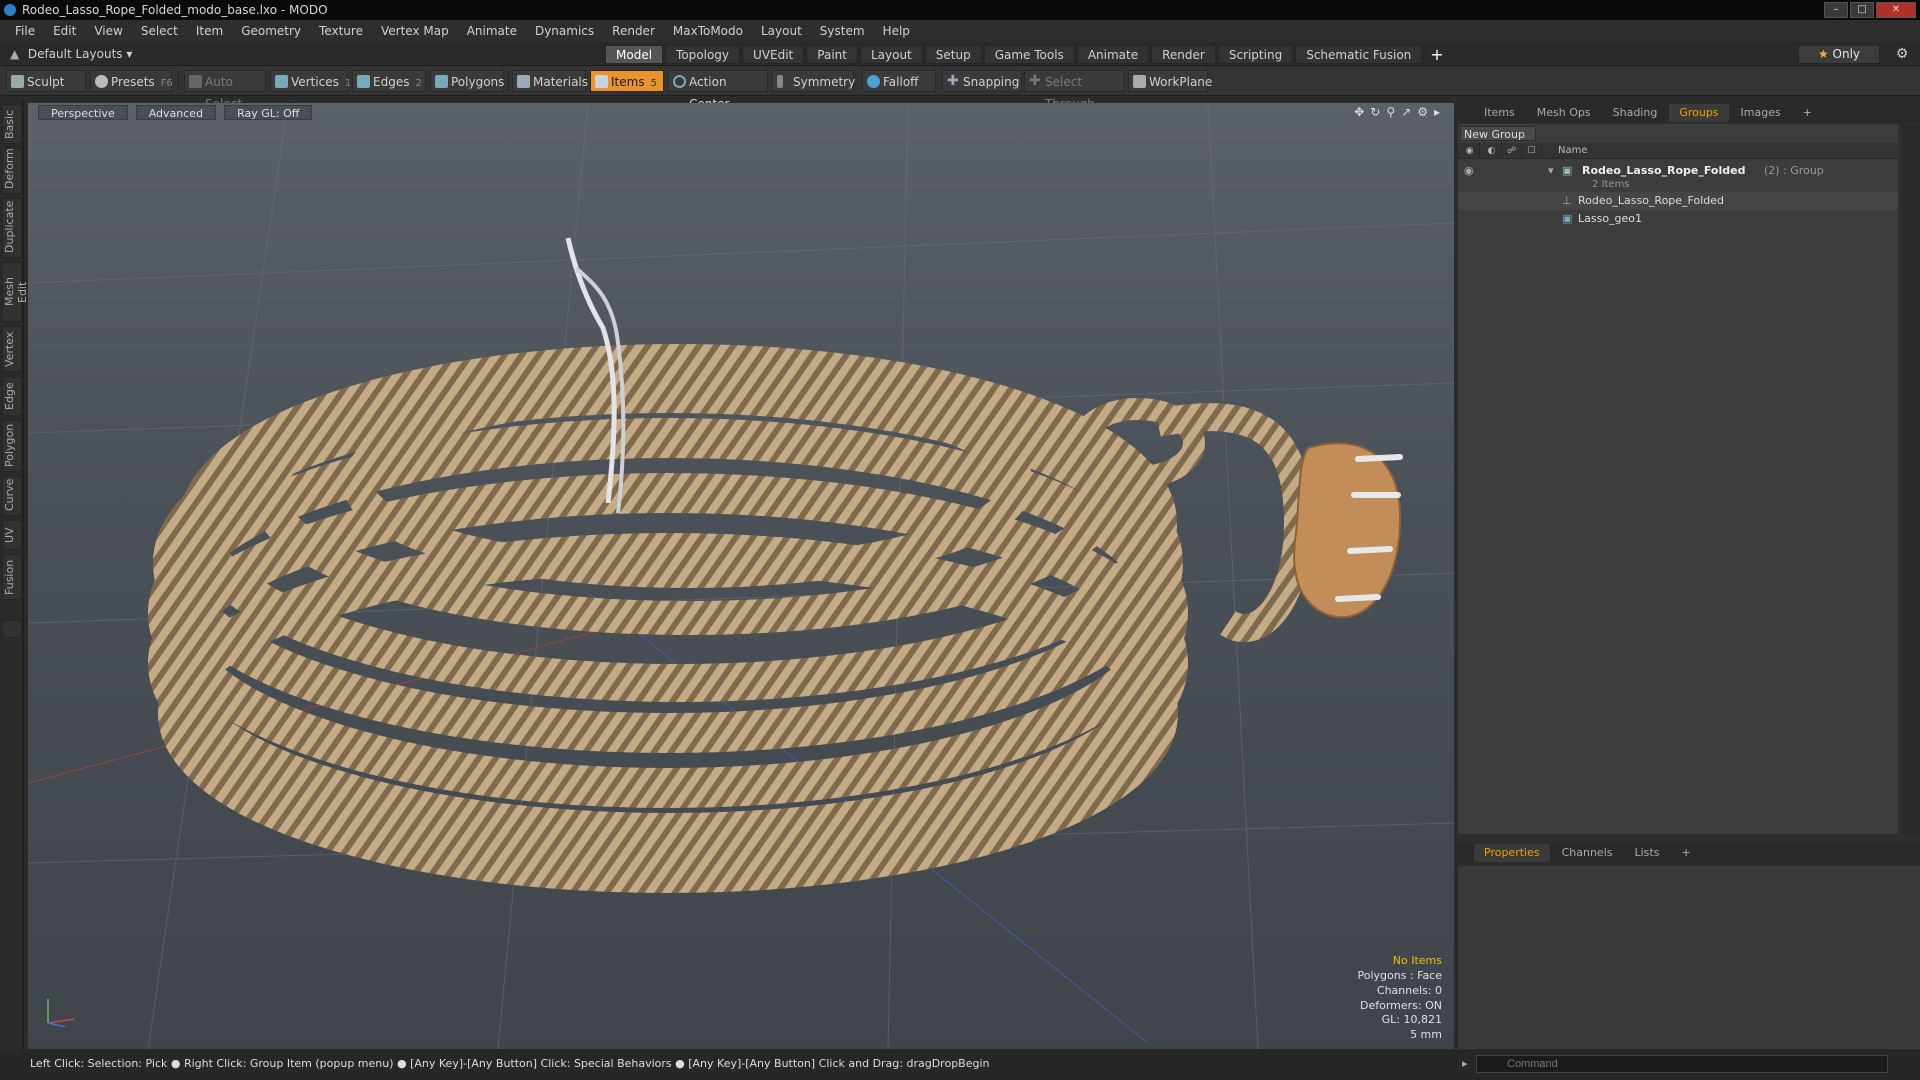  Describe the element at coordinates (131, 81) in the screenshot. I see `presets-button: Presets F6` at that location.